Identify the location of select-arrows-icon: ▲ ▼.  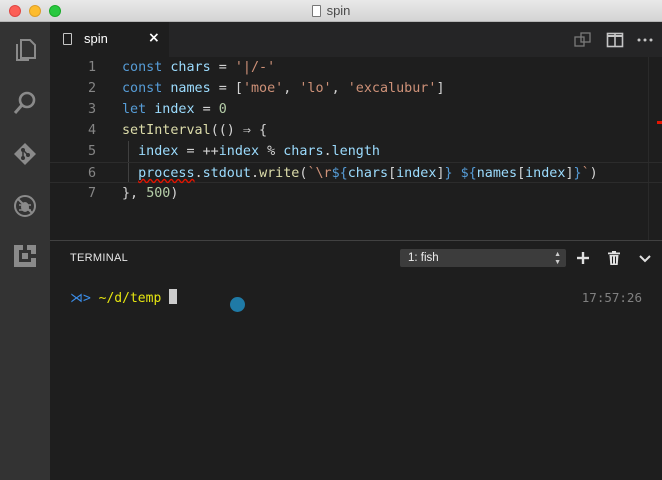
(557, 258).